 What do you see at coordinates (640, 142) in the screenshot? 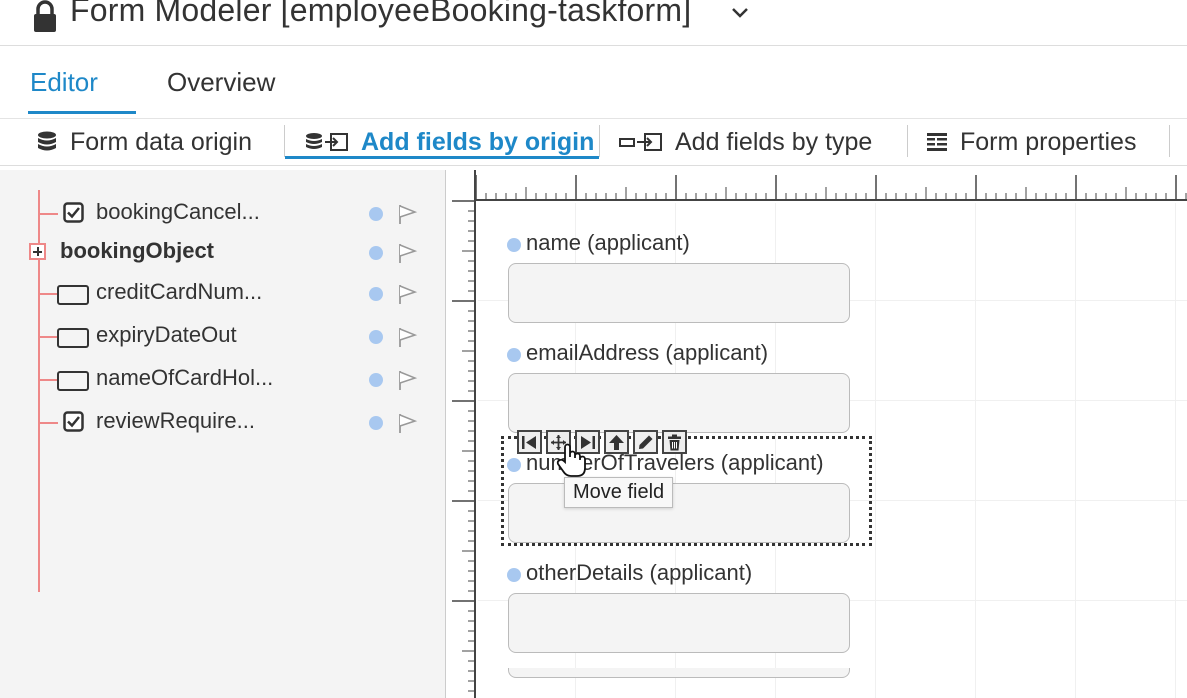
I see `add-field-type-icon` at bounding box center [640, 142].